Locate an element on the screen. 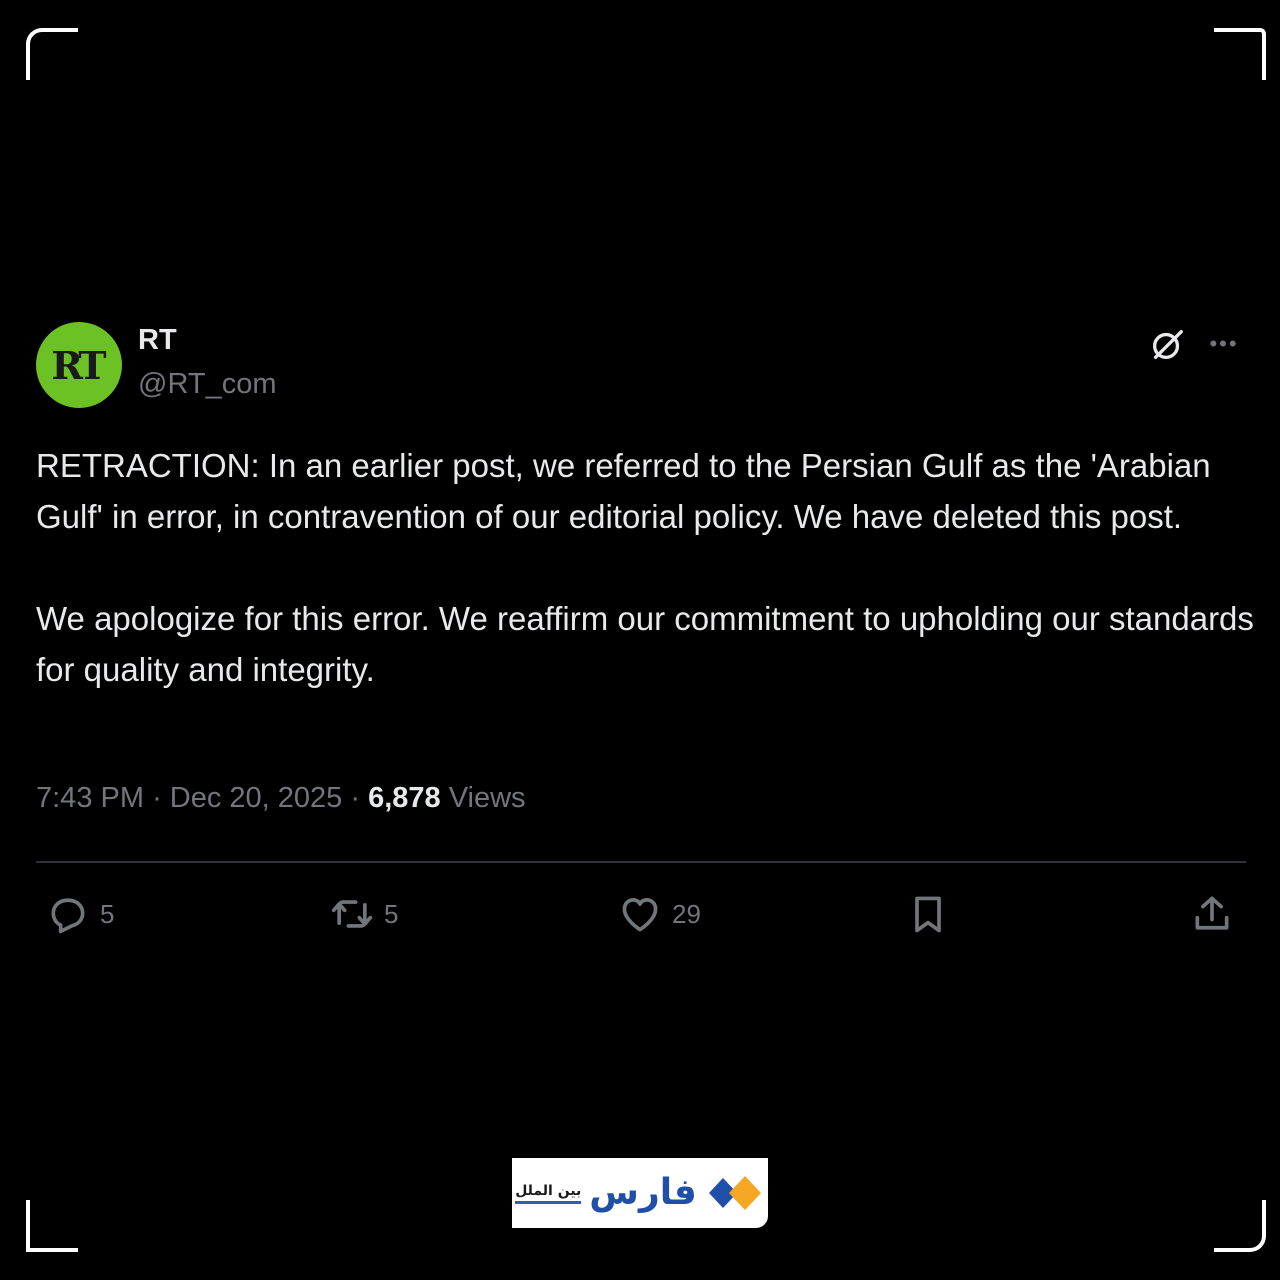 This screenshot has width=1280, height=1280. repost-count: 5 is located at coordinates (391, 913).